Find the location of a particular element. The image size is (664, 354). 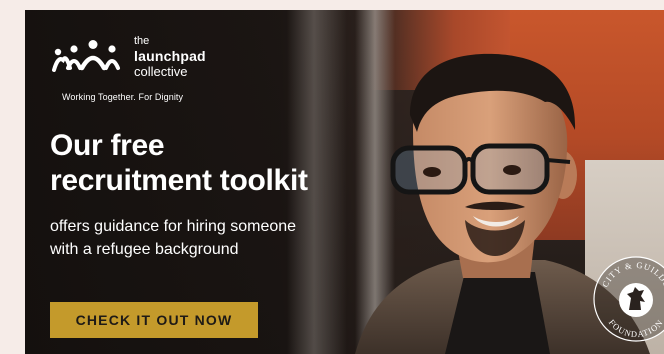

city-guilds-foundation-seal-icon: CITY & GUILDS FOUNDATION is located at coordinates (627, 299).